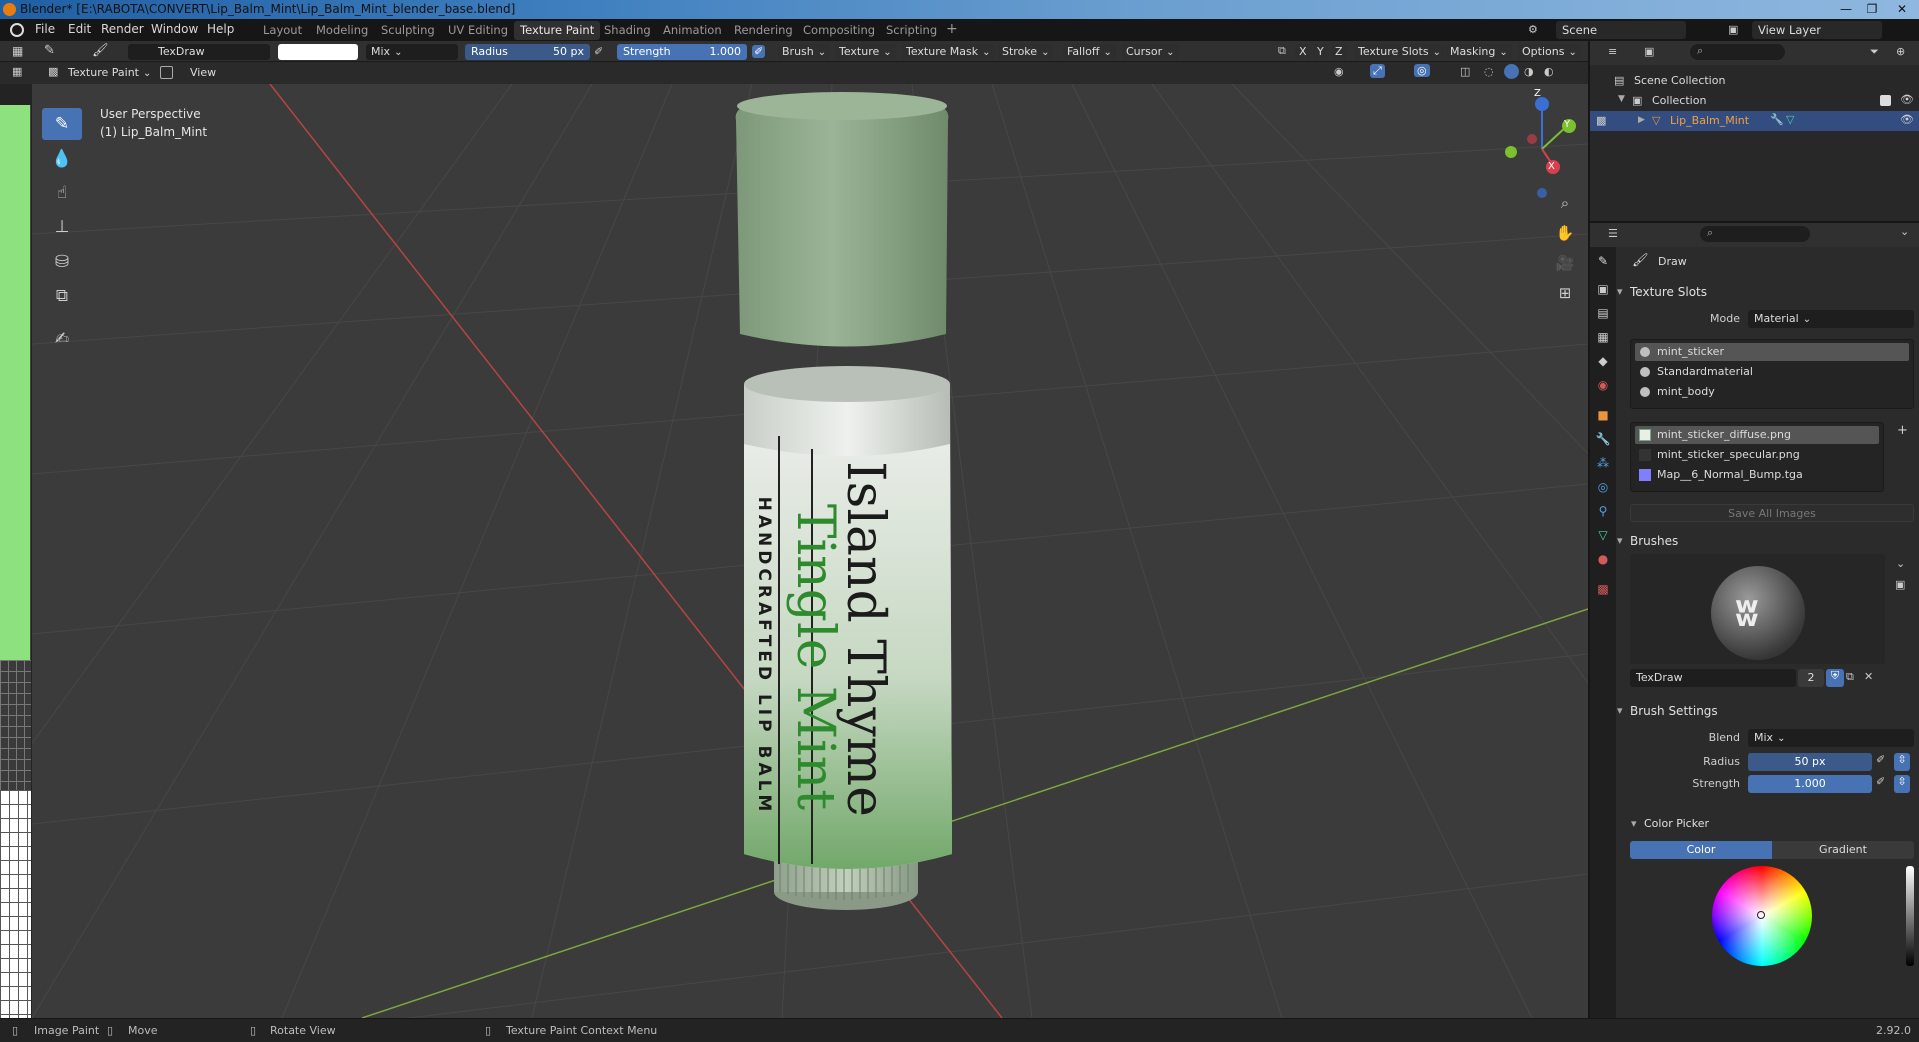 This screenshot has width=1919, height=1042. What do you see at coordinates (1621, 99) in the screenshot?
I see `collection-expand-icon: ▼` at bounding box center [1621, 99].